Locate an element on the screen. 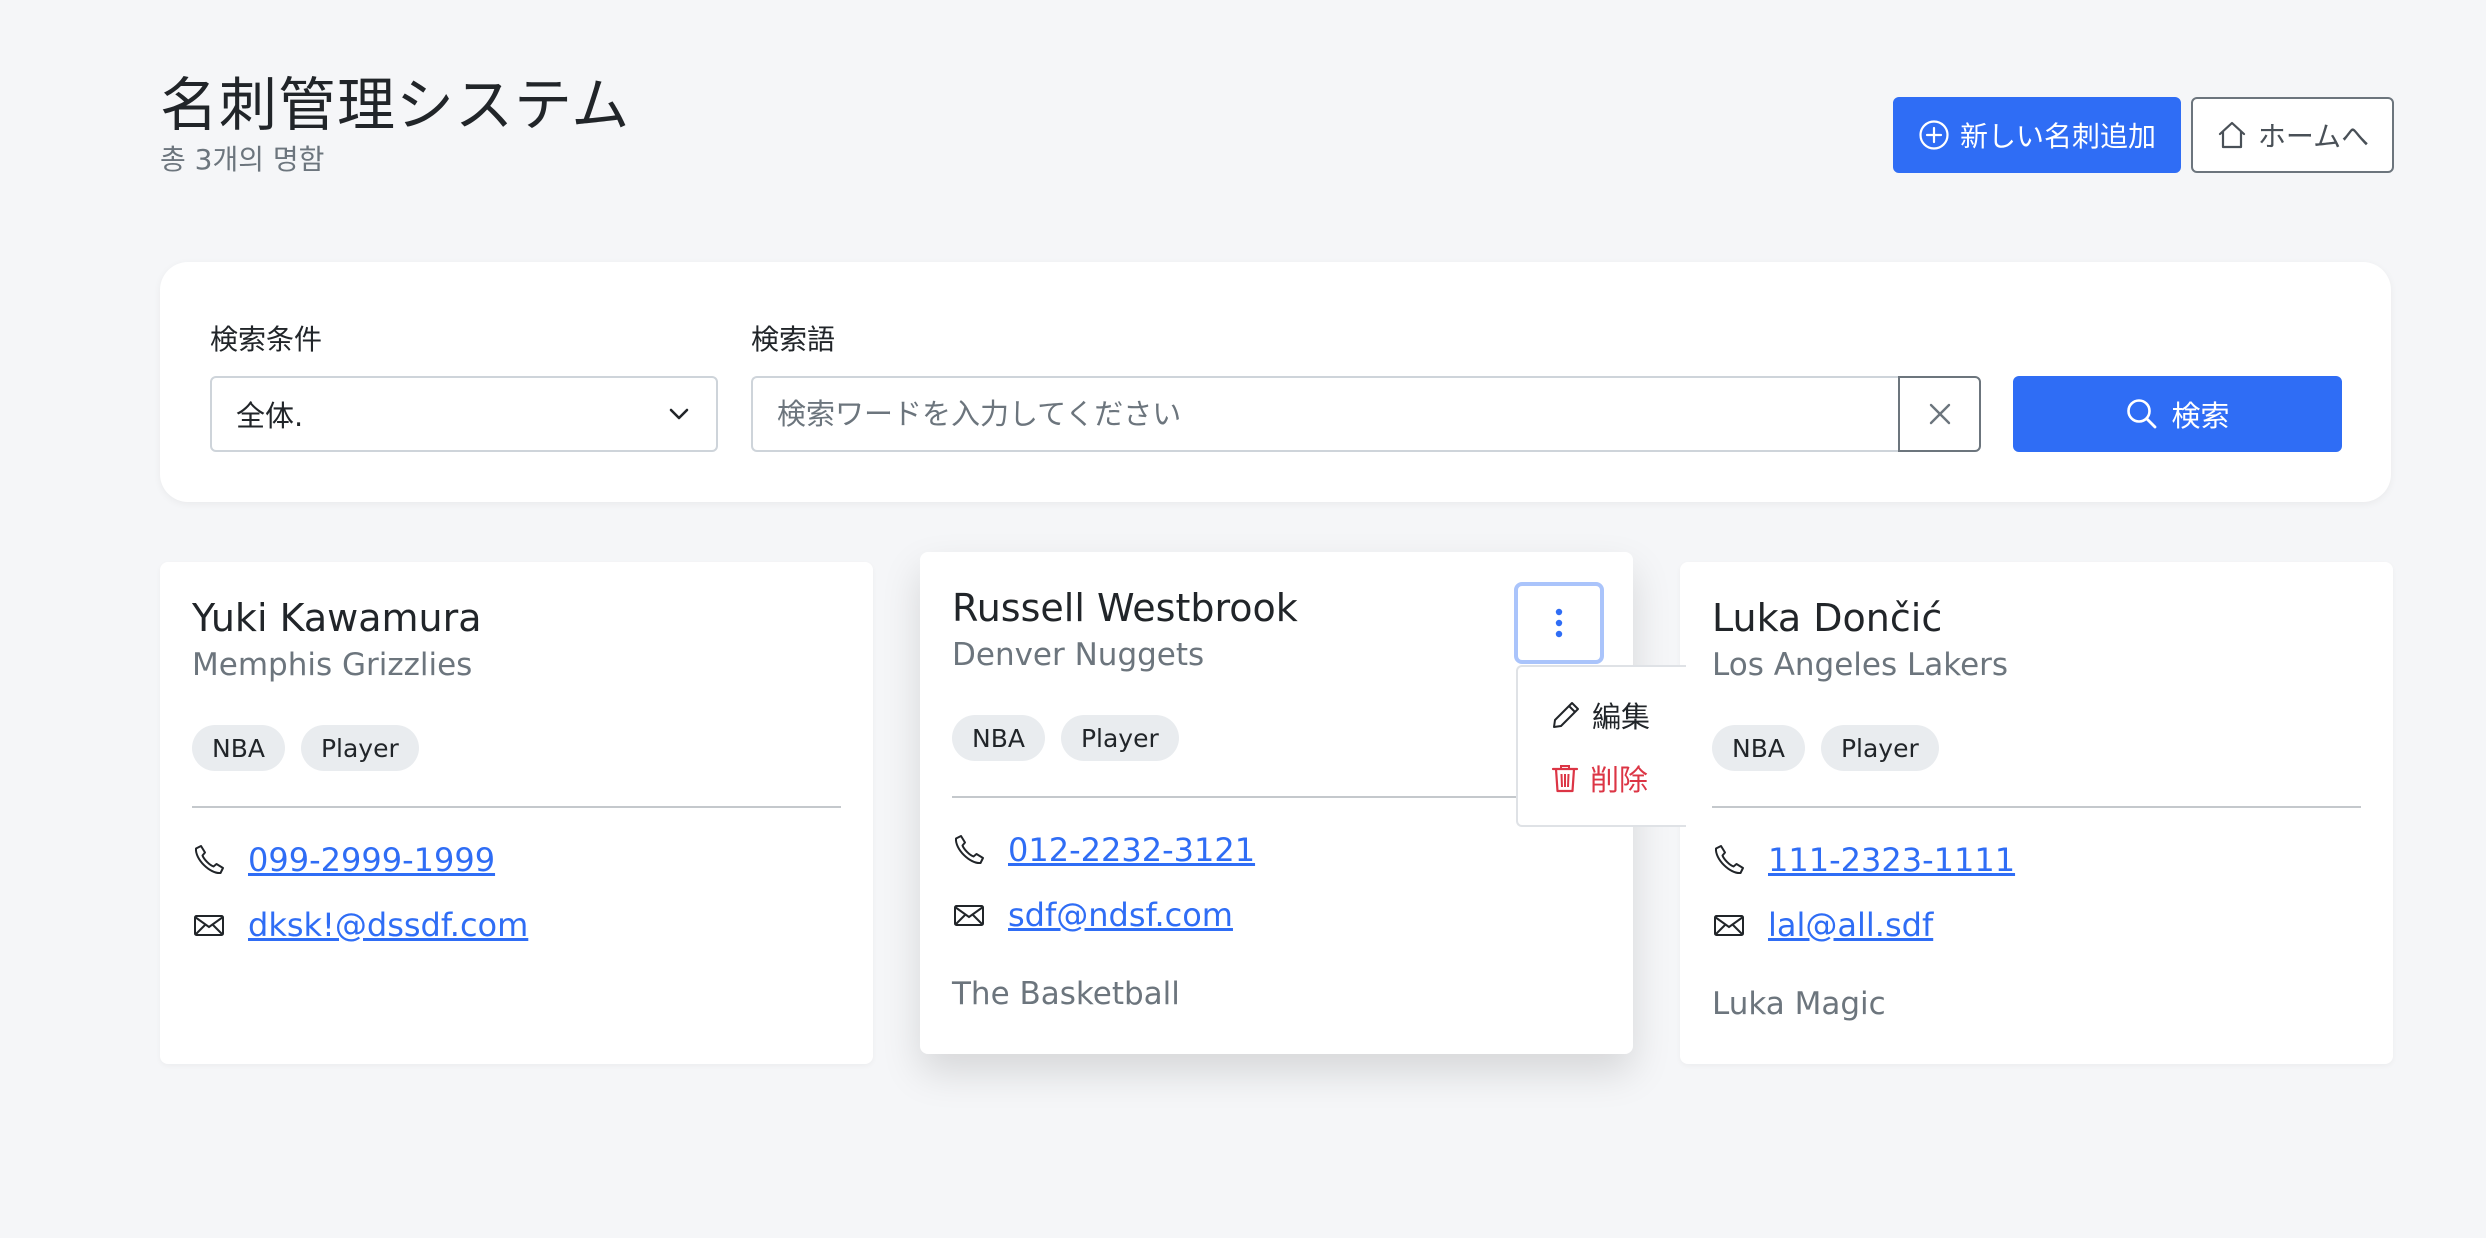  card-dropdown-menu: 編集 削除 is located at coordinates (1601, 746).